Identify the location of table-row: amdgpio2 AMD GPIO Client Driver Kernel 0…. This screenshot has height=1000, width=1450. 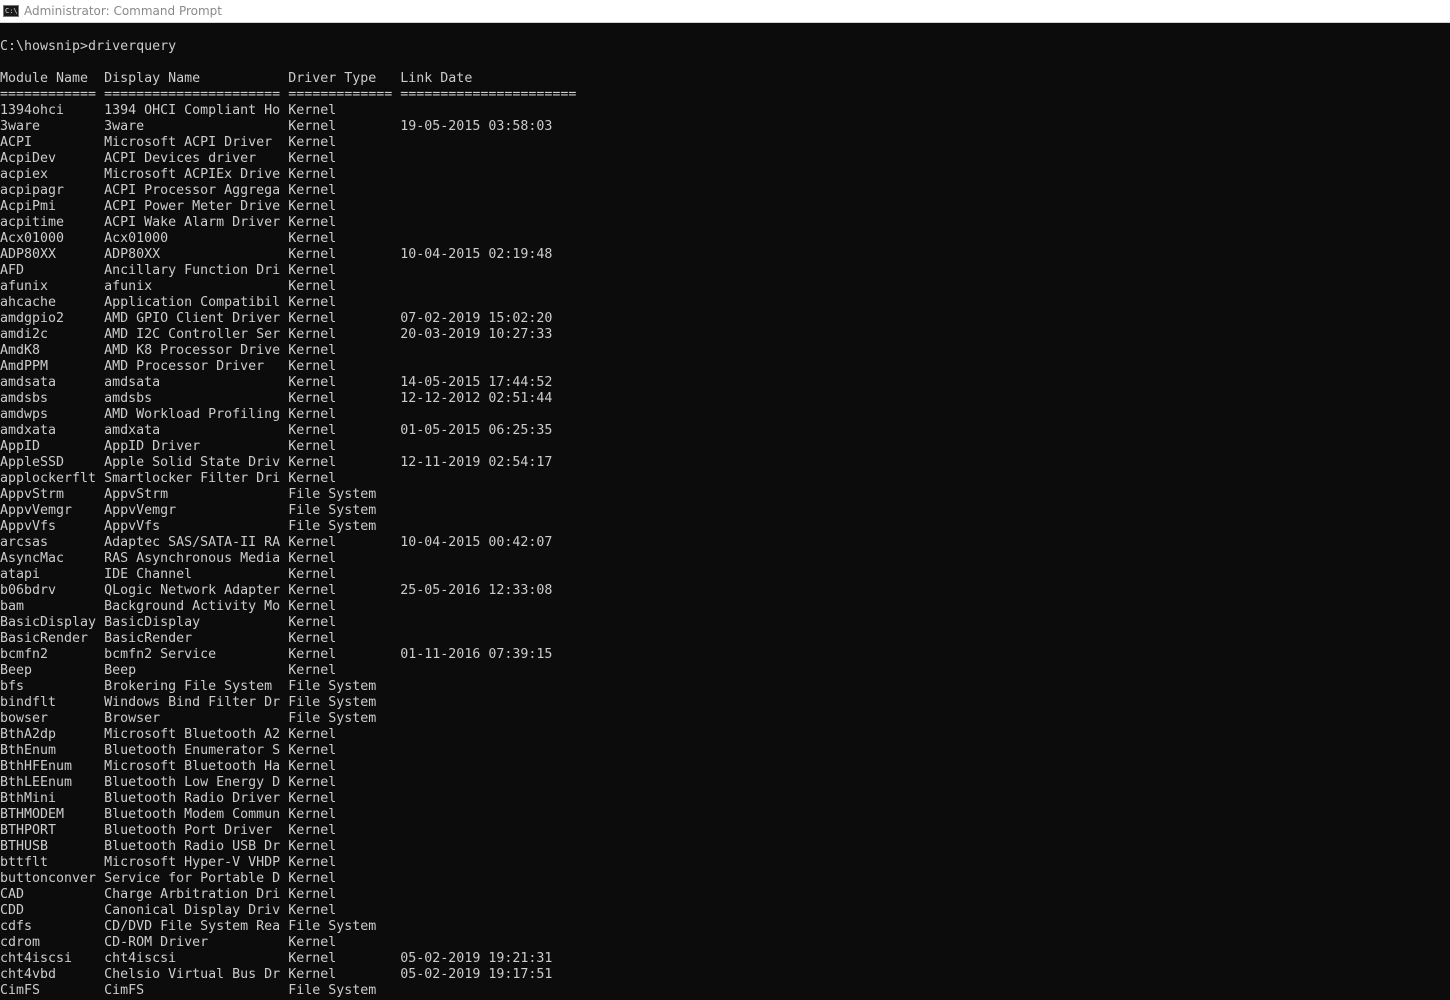
(276, 318).